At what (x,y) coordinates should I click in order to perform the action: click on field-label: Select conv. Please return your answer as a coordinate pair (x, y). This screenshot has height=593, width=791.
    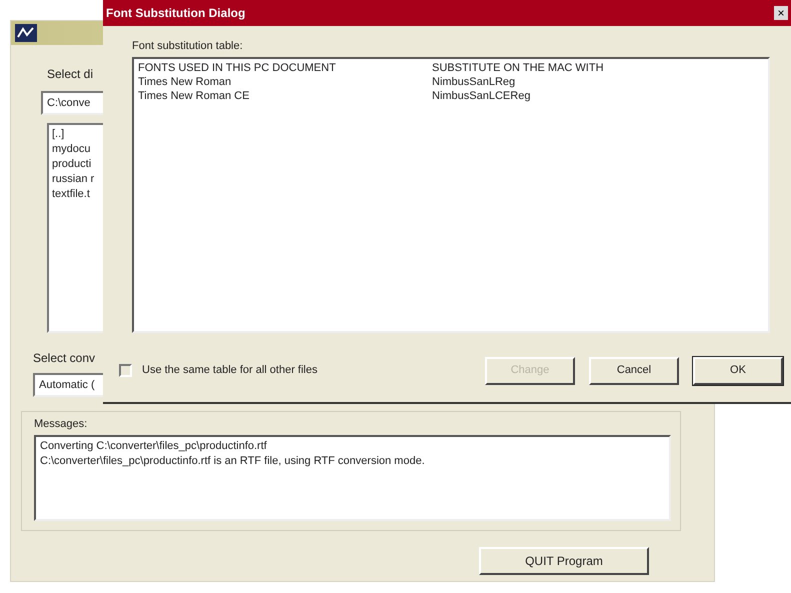
    Looking at the image, I should click on (64, 358).